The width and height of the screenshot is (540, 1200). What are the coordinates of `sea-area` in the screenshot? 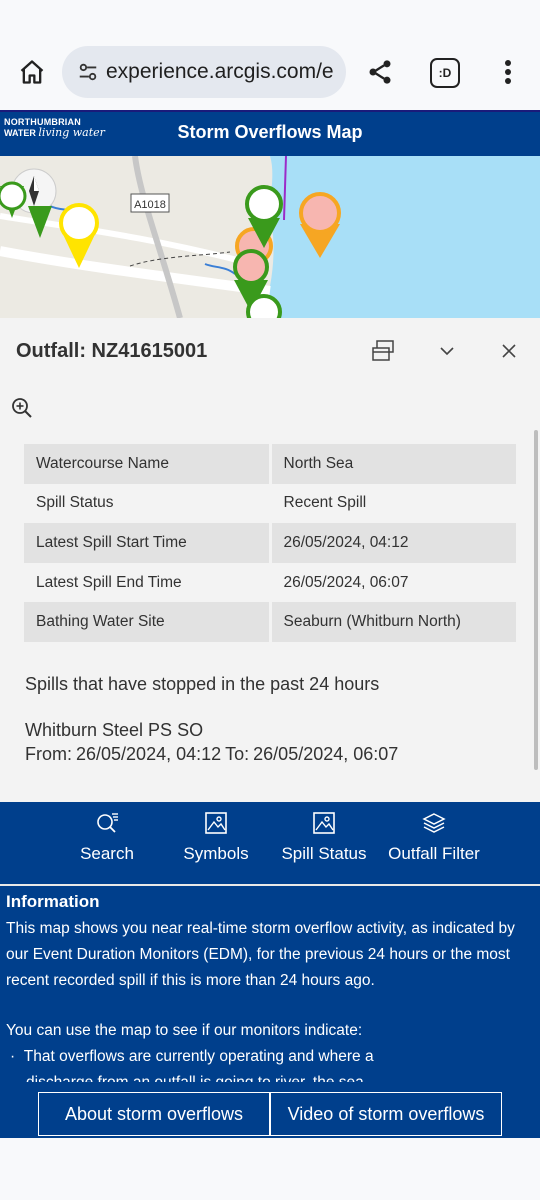 It's located at (401, 237).